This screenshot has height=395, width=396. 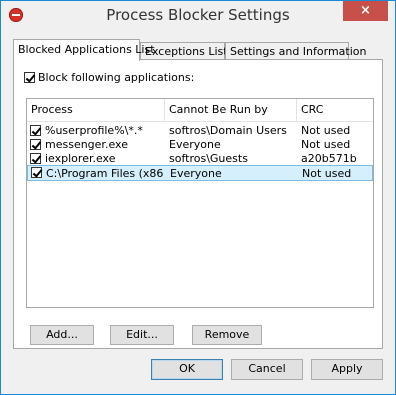 I want to click on crc-cell: a20b571b, so click(x=329, y=158).